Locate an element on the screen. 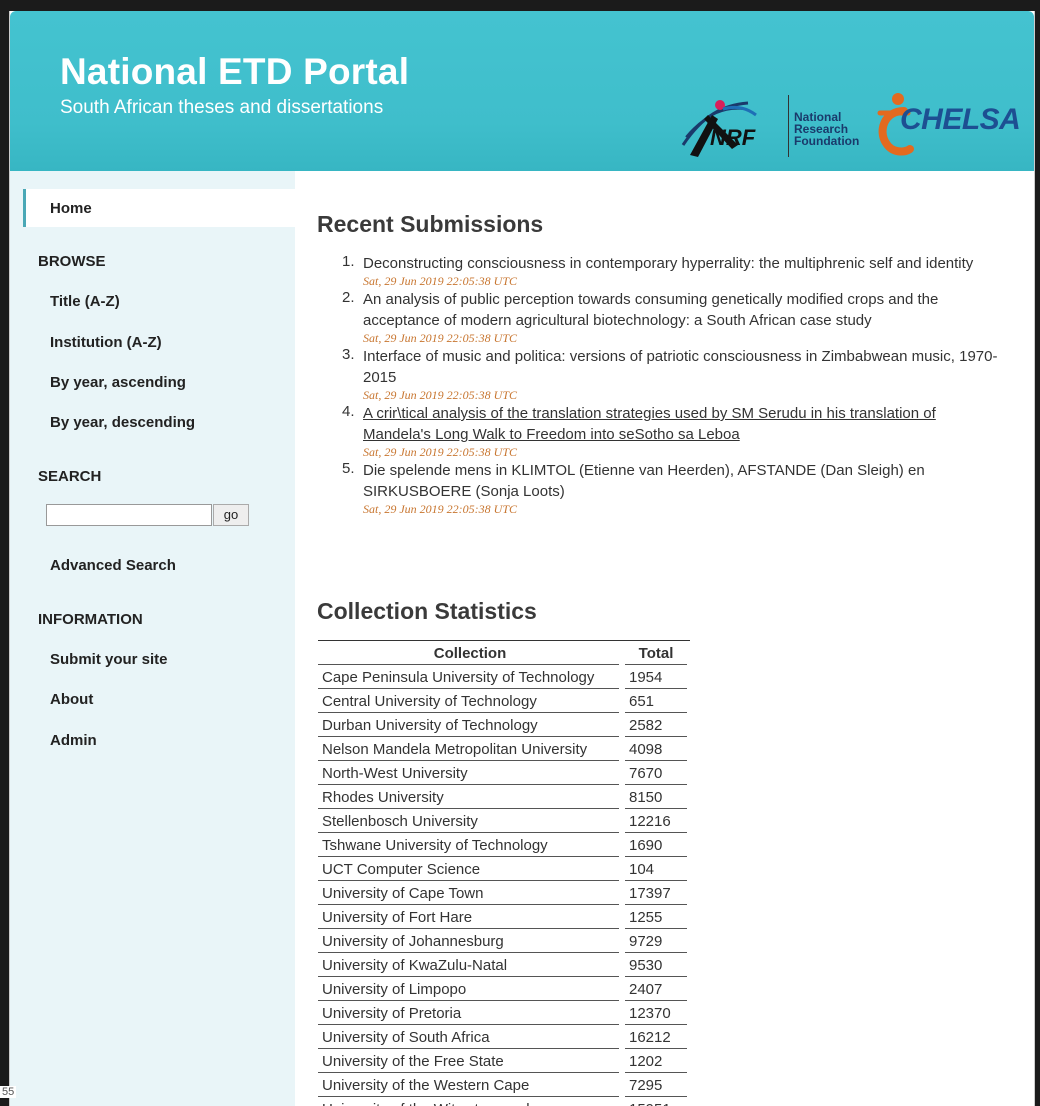  nav-browse-title: Title (A-Z) is located at coordinates (85, 301).